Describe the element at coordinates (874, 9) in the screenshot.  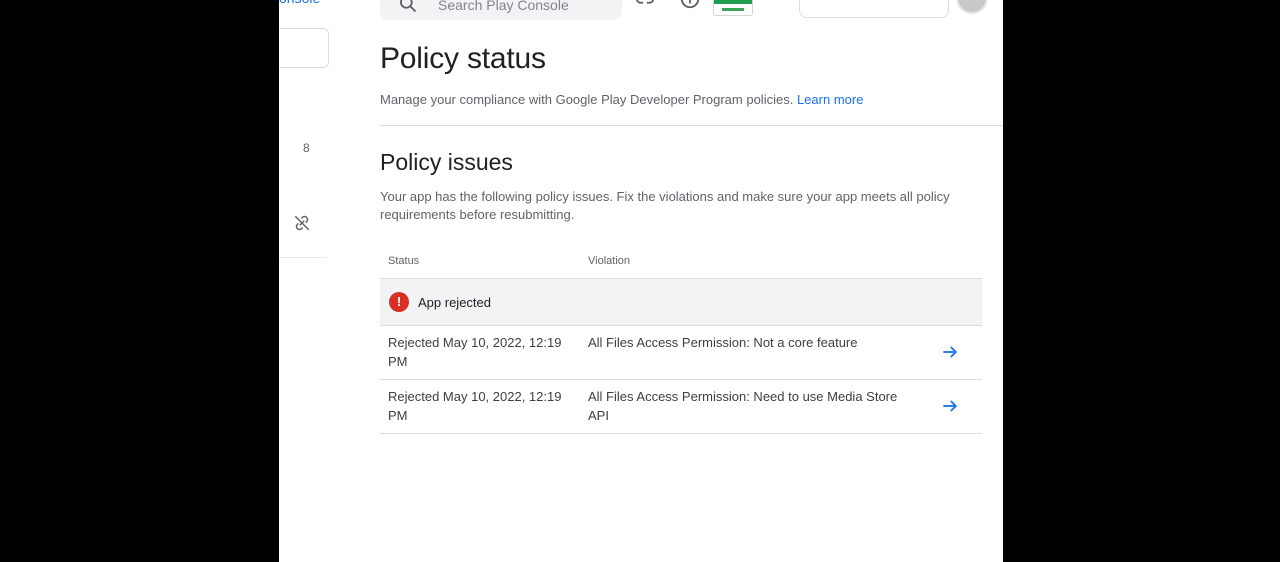
I see `account-selector` at that location.